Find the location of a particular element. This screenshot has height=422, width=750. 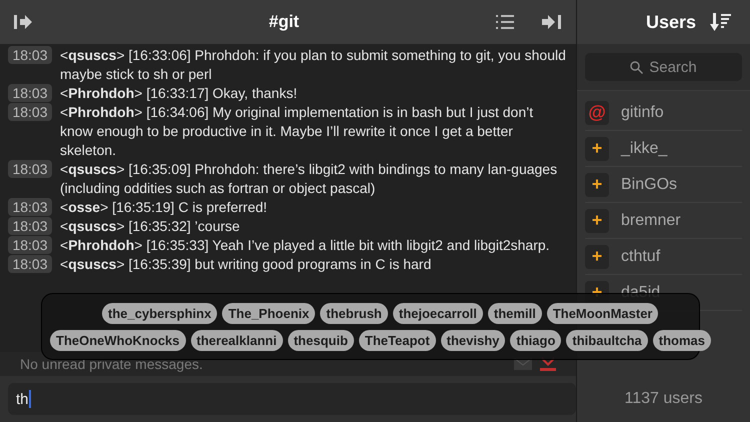

nick-suggestion: thevishy is located at coordinates (473, 340).